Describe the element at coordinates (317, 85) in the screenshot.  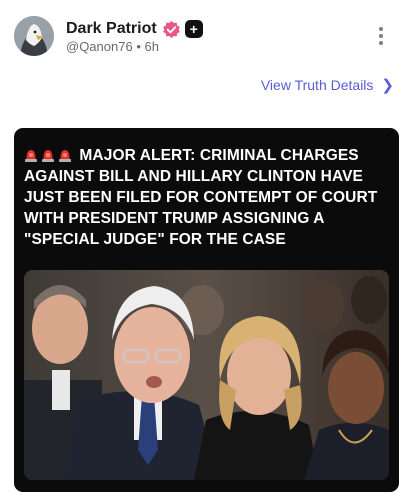
I see `view-truth-details-label: View Truth Details` at that location.